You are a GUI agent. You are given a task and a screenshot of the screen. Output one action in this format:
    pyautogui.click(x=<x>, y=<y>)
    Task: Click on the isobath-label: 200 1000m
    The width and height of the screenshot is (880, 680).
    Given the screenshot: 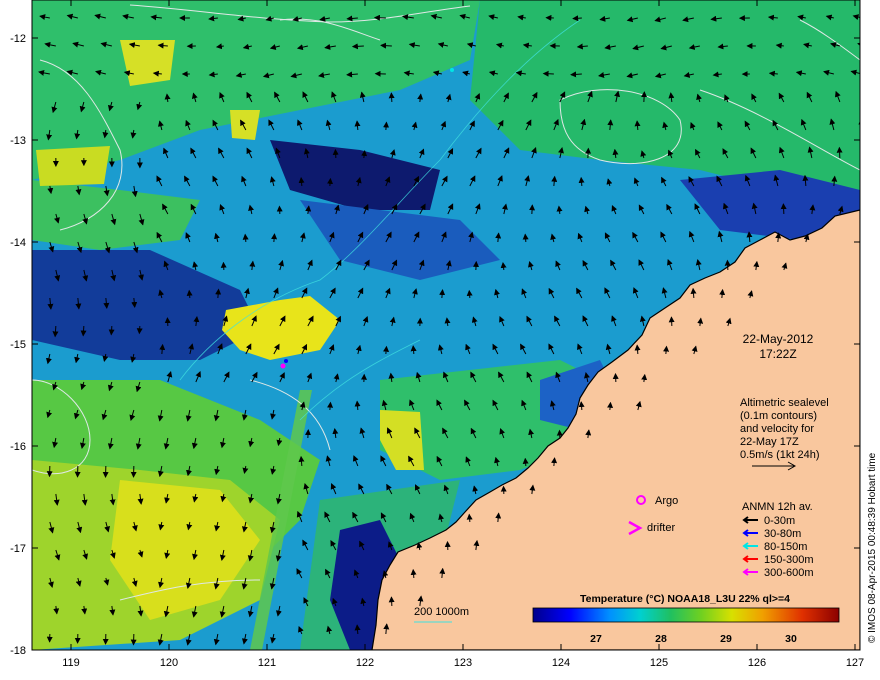 What is the action you would take?
    pyautogui.click(x=441, y=612)
    